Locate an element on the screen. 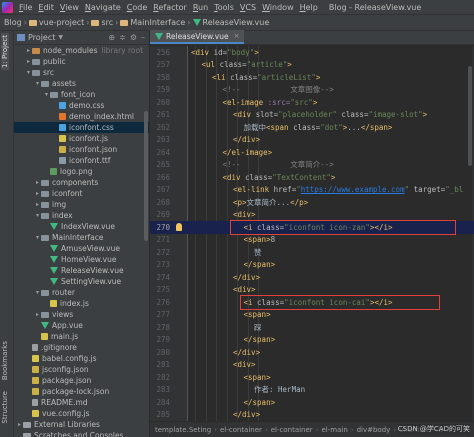 Image resolution: width=474 pixels, height=437 pixels. structure-tool-button: Structure is located at coordinates (5, 407).